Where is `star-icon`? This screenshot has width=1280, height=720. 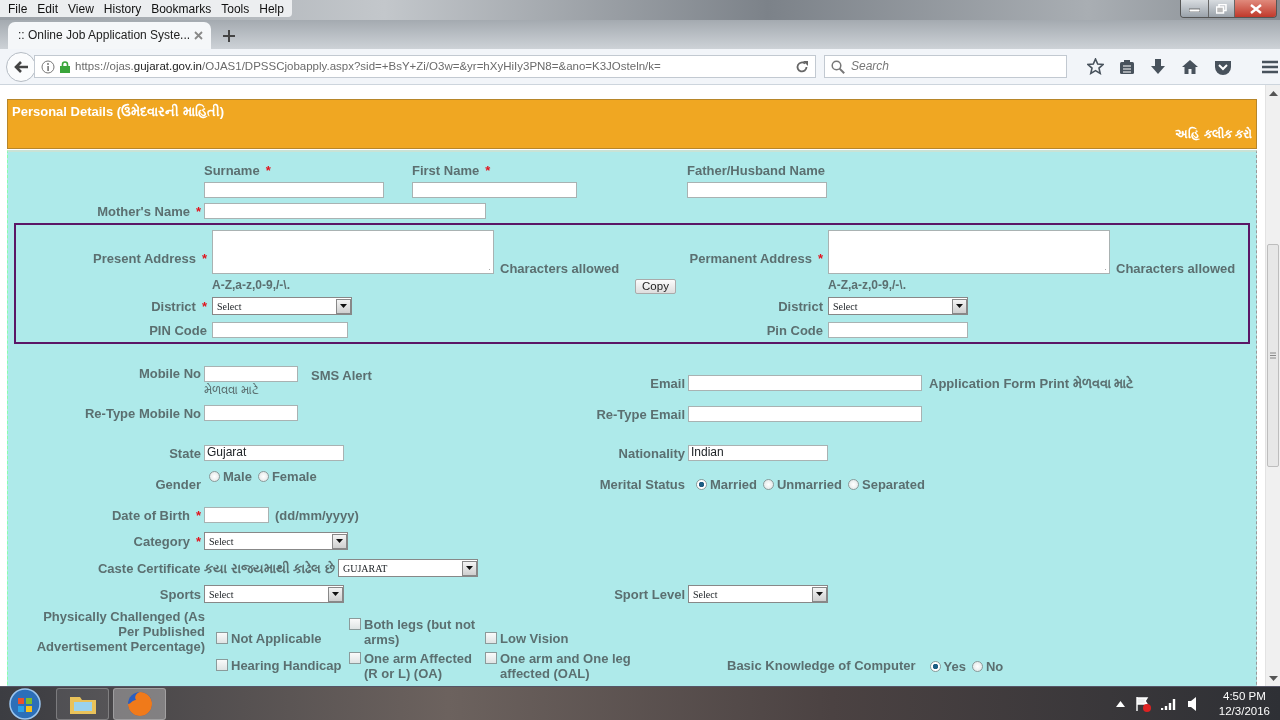
star-icon is located at coordinates (1095, 66).